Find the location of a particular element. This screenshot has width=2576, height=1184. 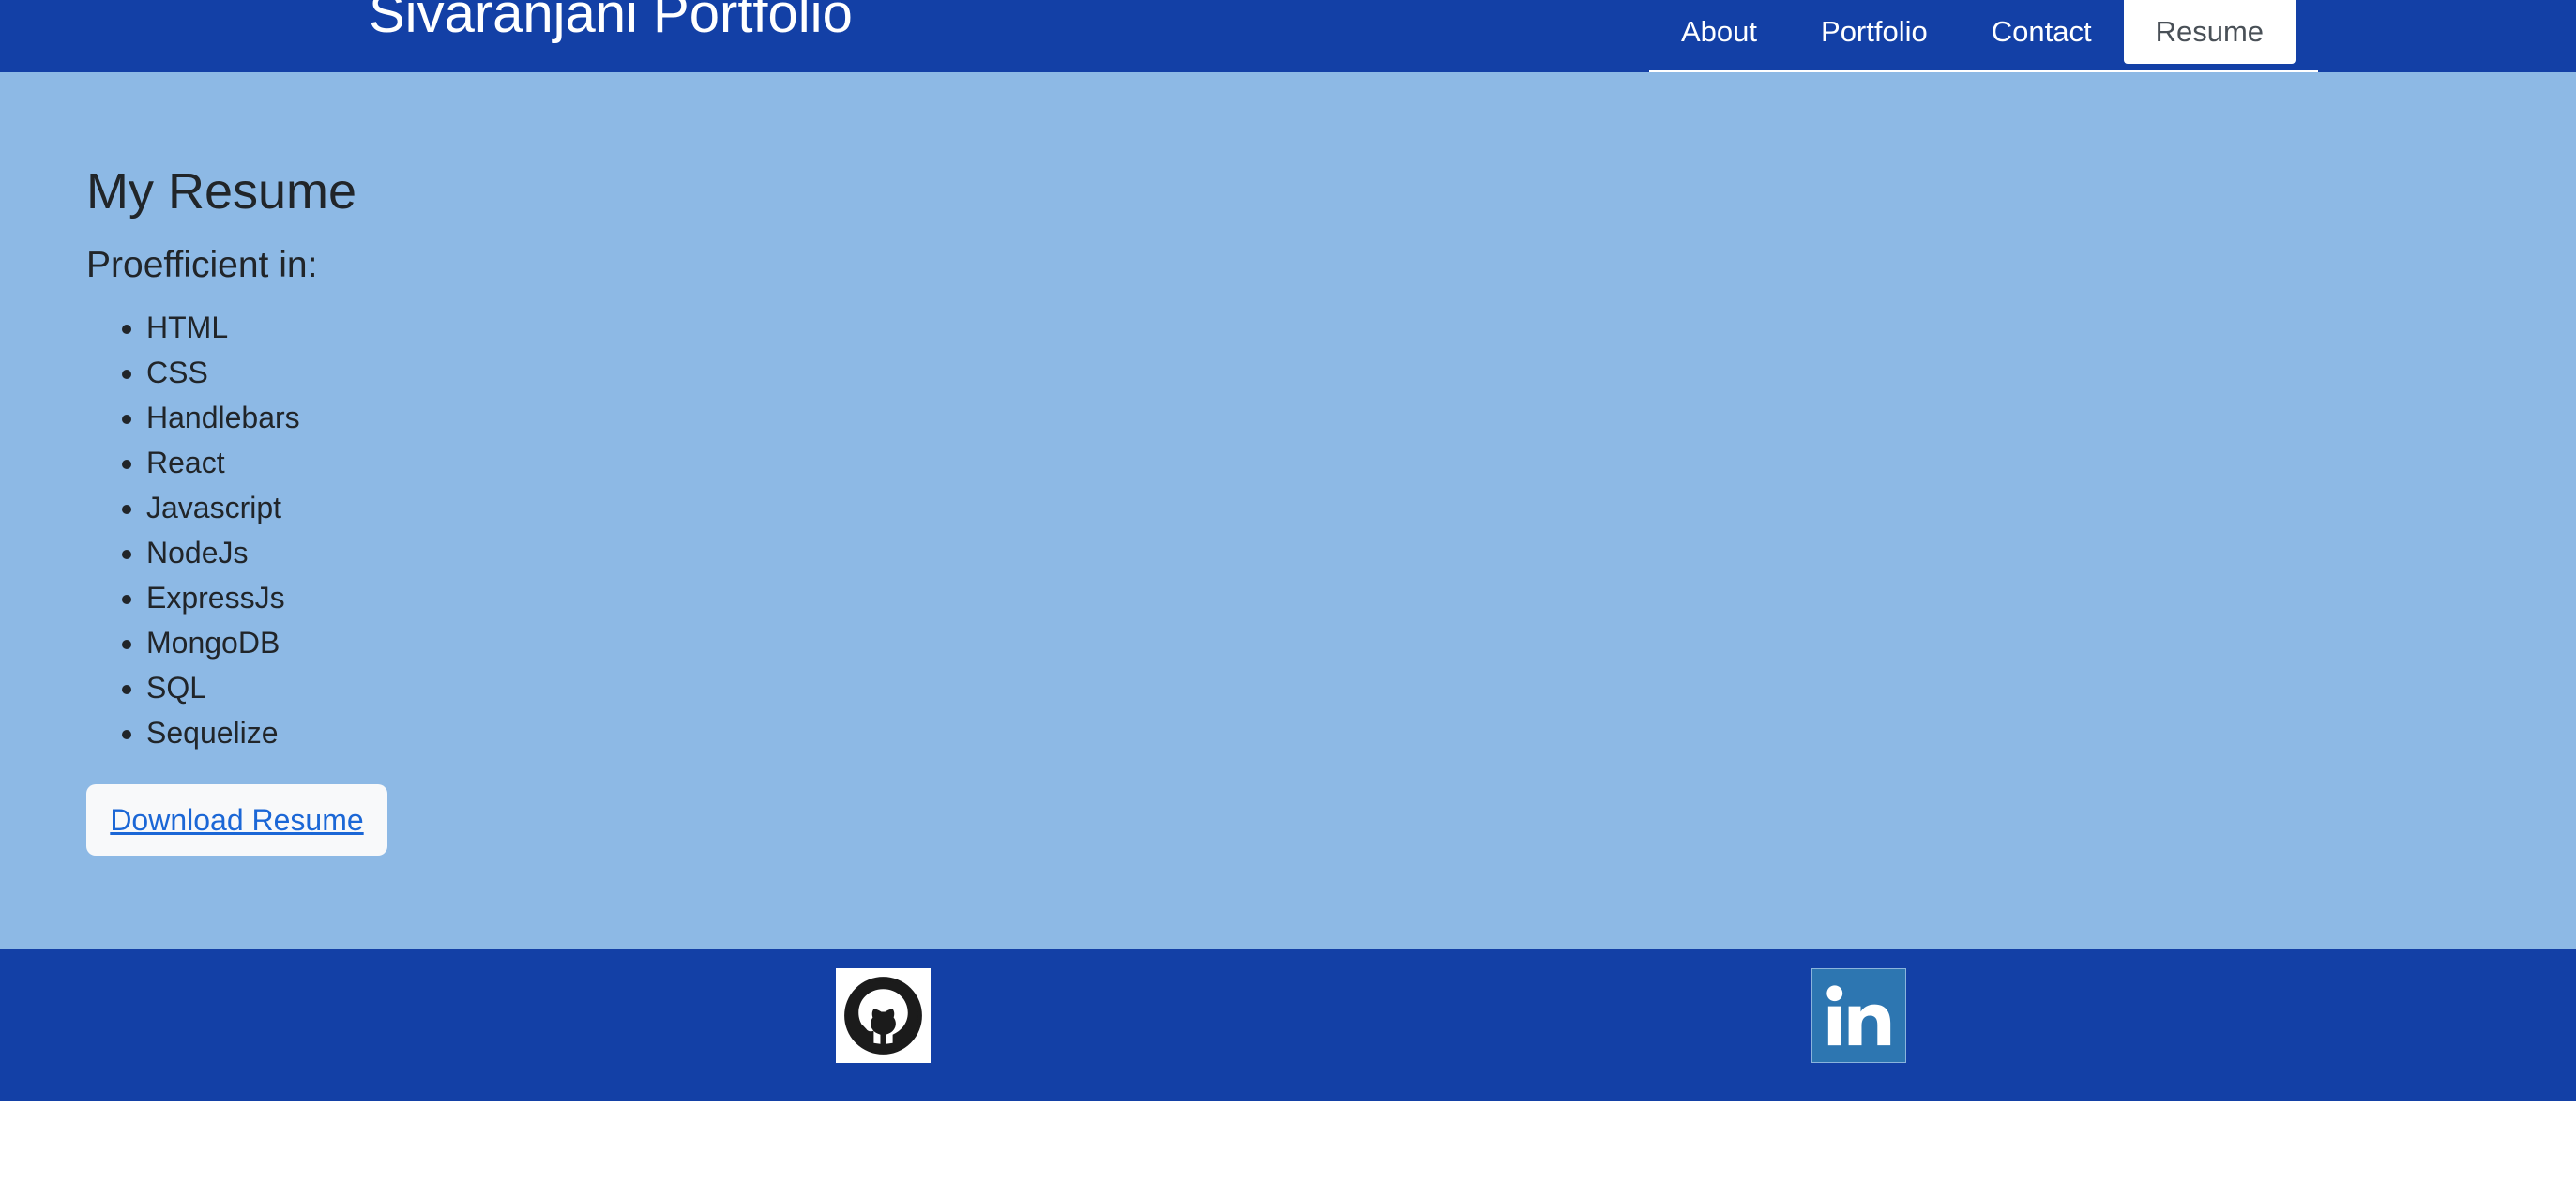

list-item: Sequelize is located at coordinates (223, 732).